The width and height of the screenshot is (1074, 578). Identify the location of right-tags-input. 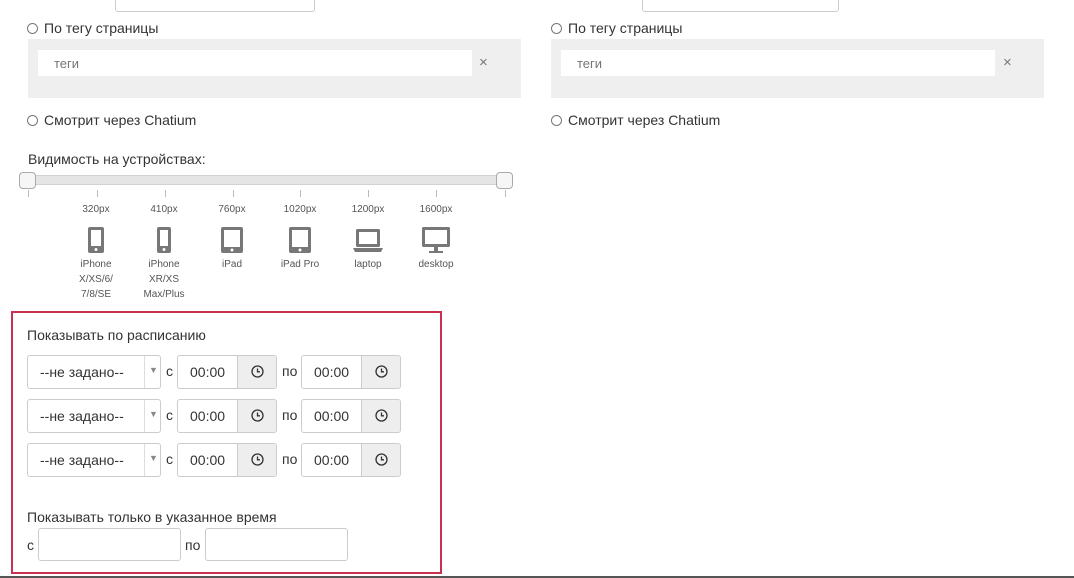
(778, 63).